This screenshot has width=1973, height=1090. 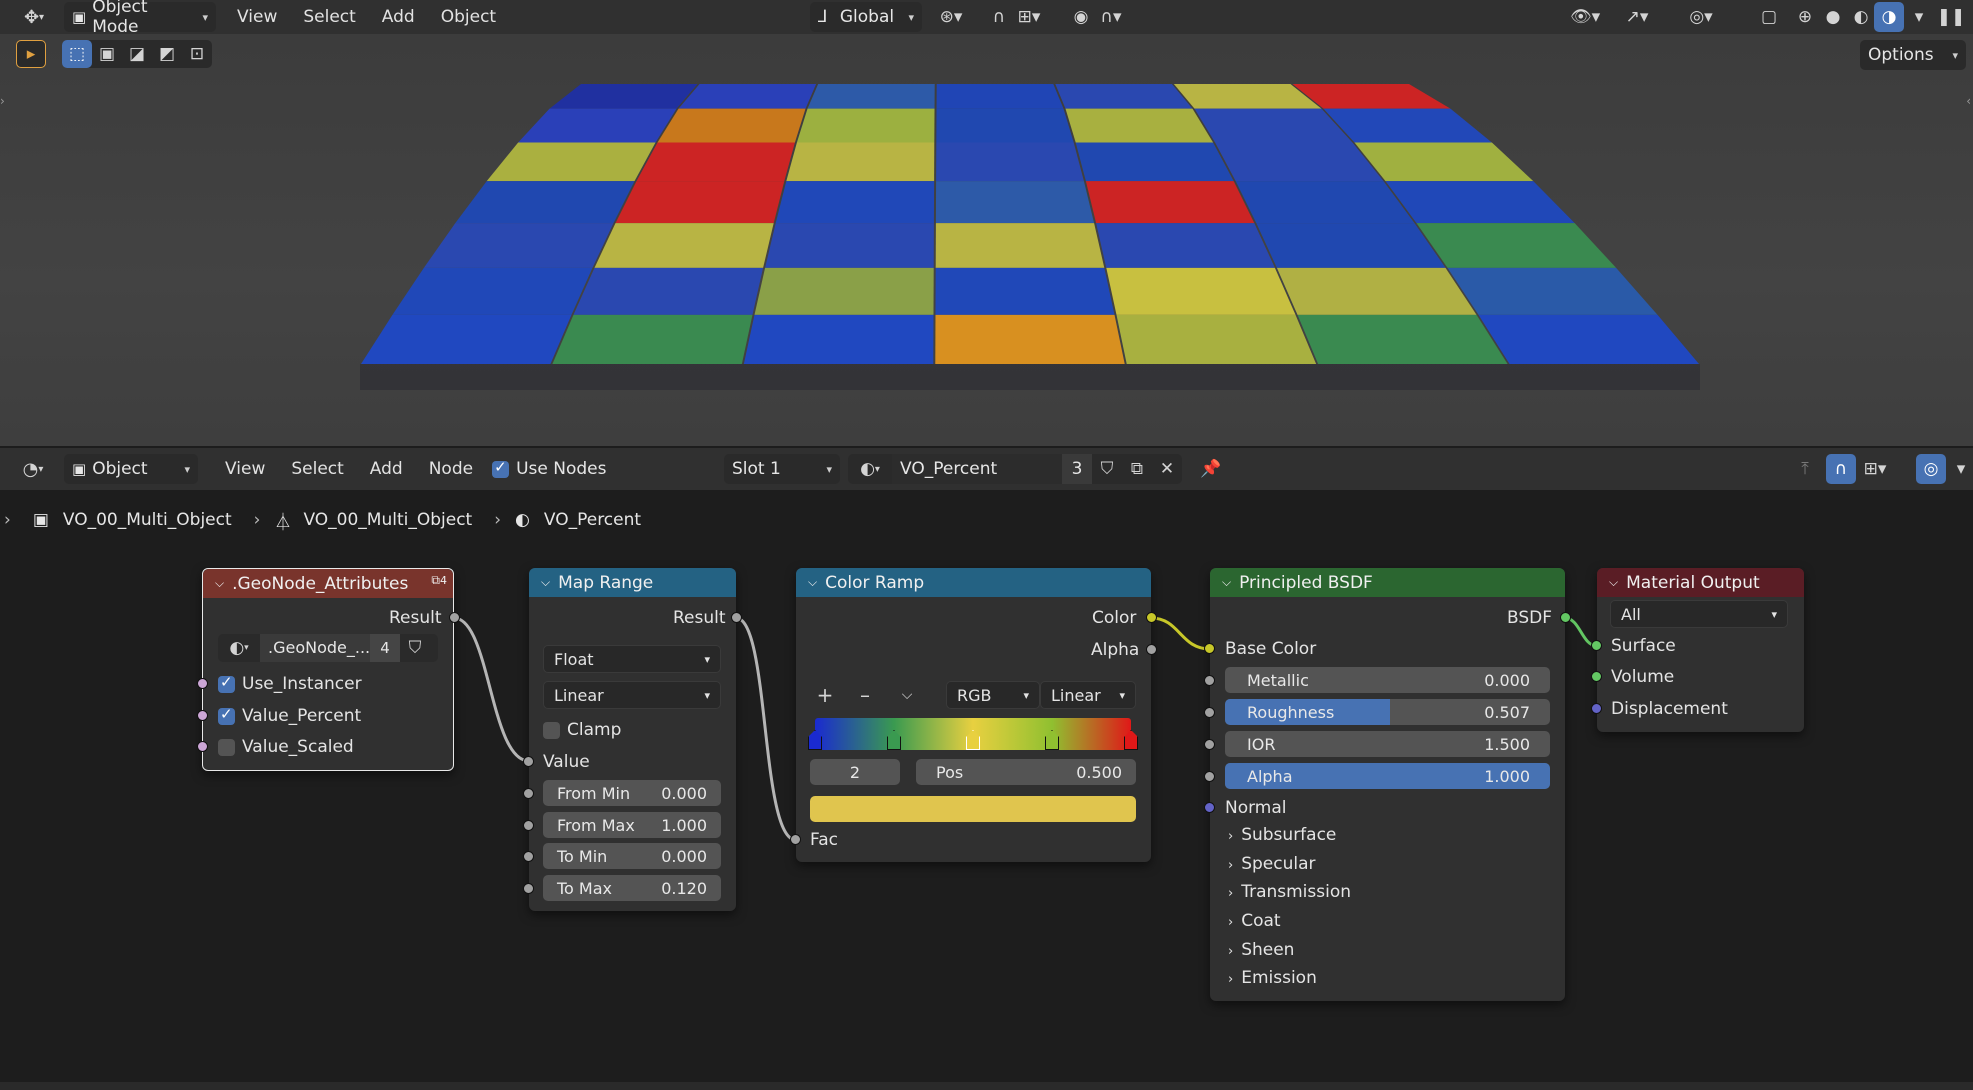 What do you see at coordinates (973, 809) in the screenshot?
I see `active-stop-color-swatch` at bounding box center [973, 809].